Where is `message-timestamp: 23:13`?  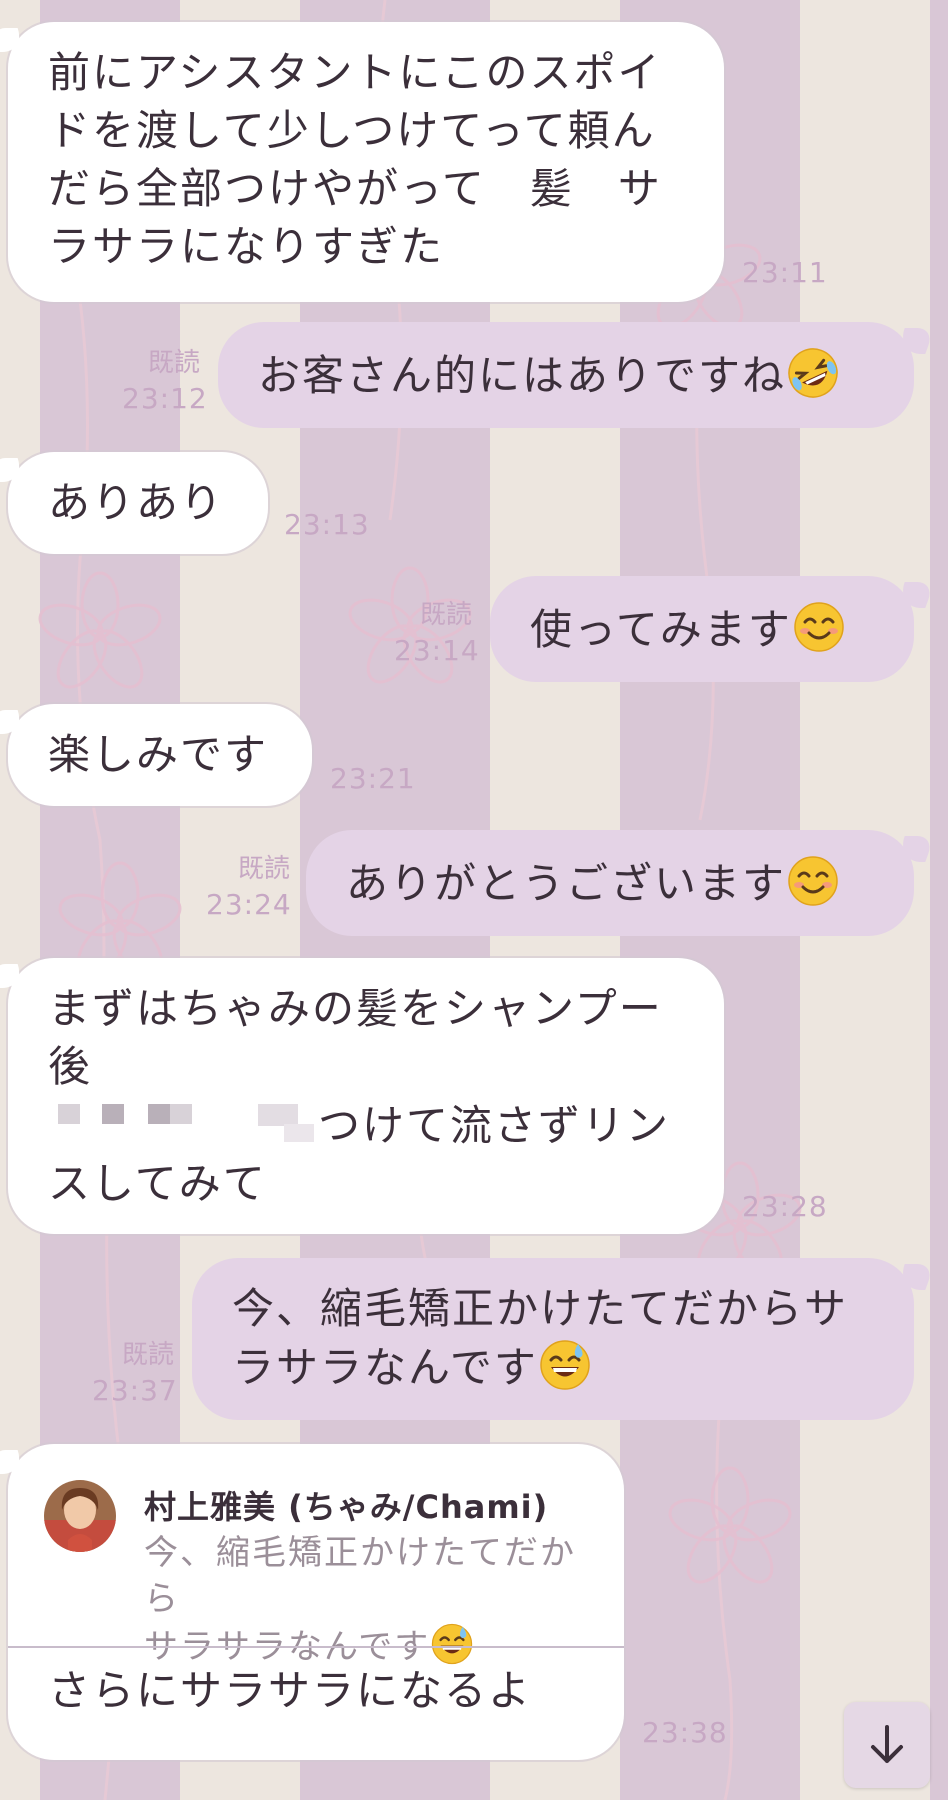 message-timestamp: 23:13 is located at coordinates (327, 524).